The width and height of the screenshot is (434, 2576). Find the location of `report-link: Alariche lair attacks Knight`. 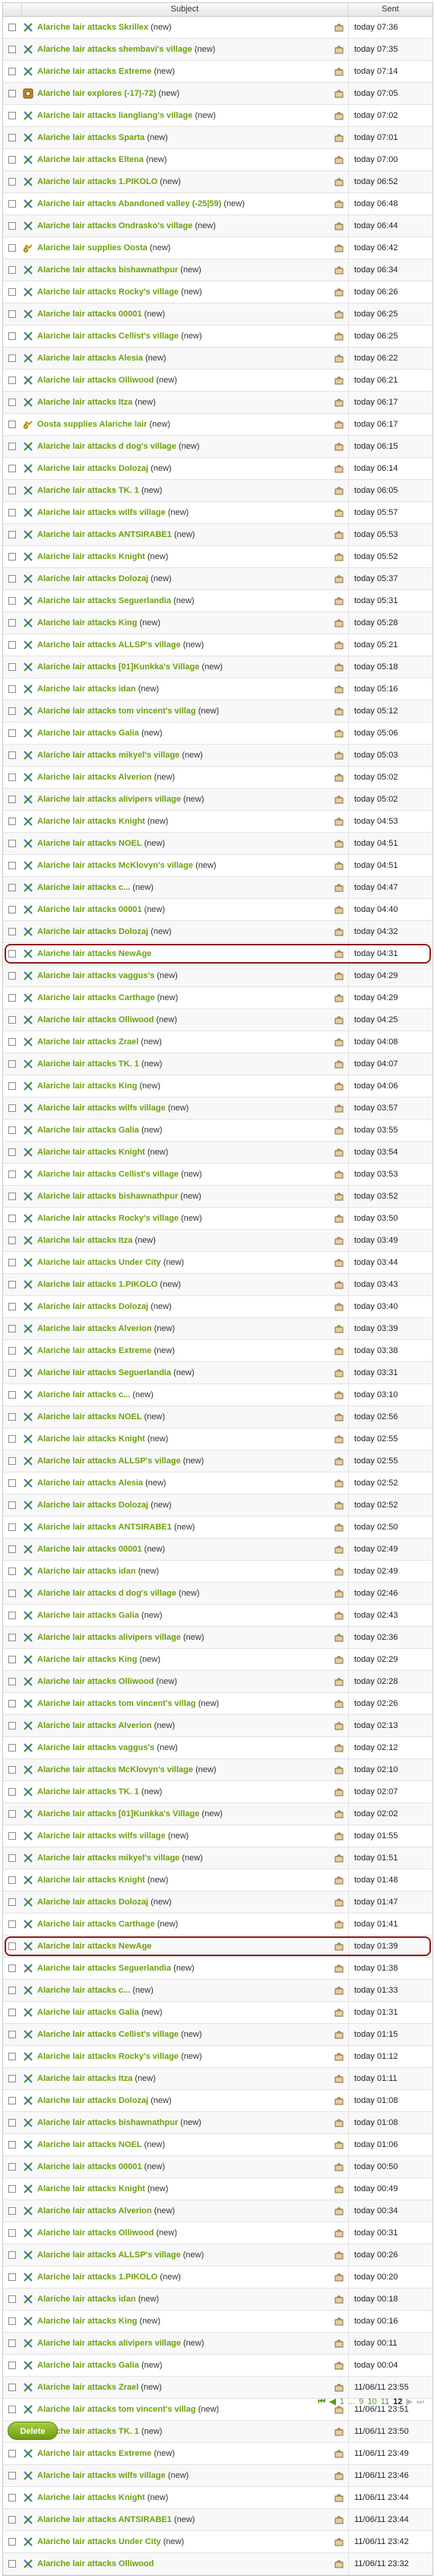

report-link: Alariche lair attacks Knight is located at coordinates (91, 1880).